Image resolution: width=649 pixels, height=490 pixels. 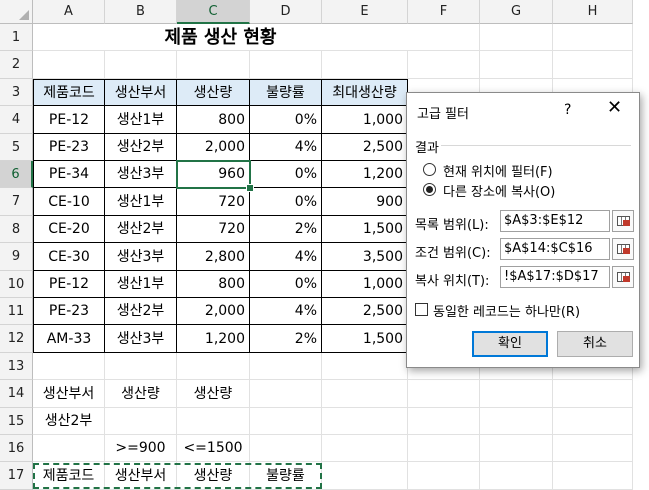 What do you see at coordinates (421, 309) in the screenshot?
I see `unique-records-checkbox` at bounding box center [421, 309].